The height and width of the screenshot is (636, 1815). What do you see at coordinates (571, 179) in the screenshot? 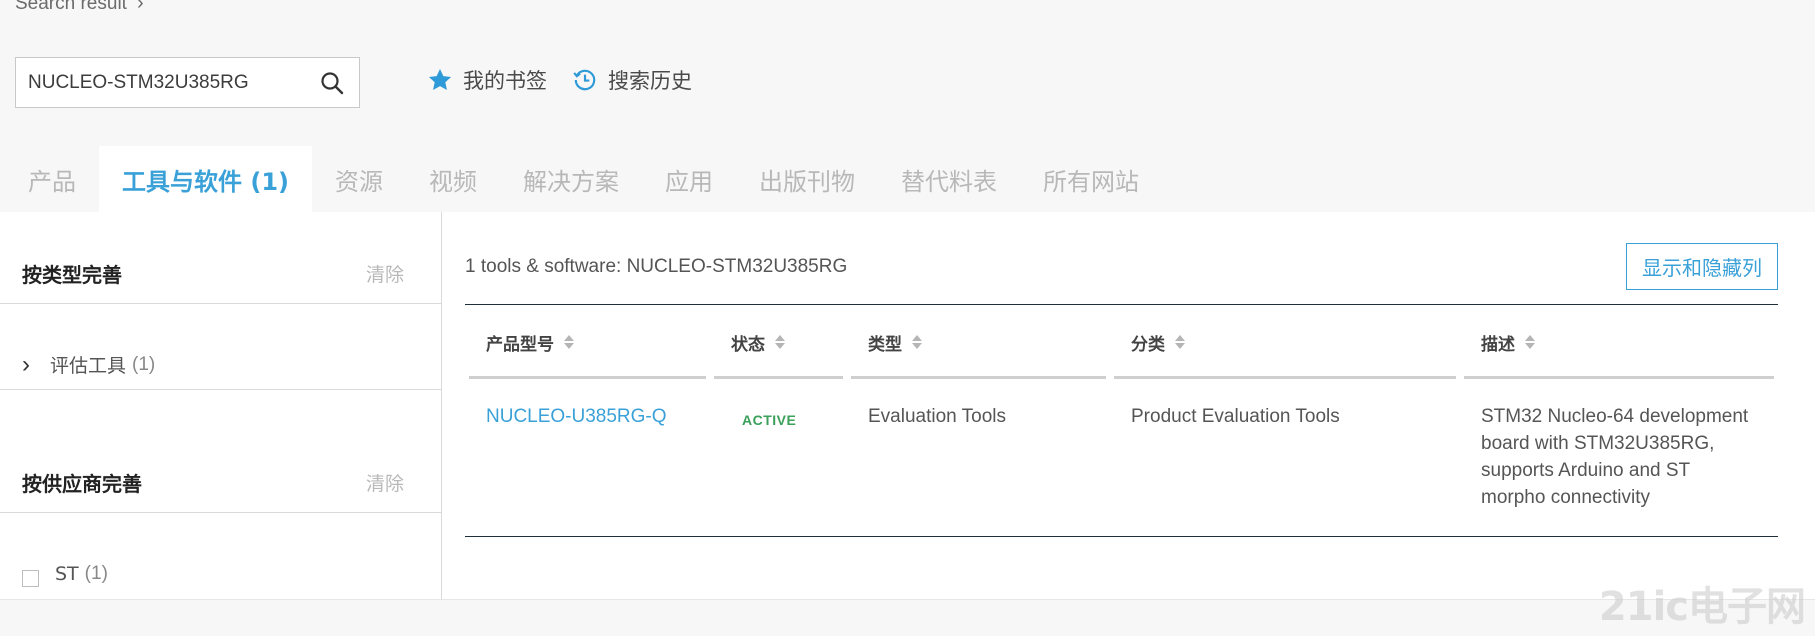
I see `tab-solutions: 解决方案` at bounding box center [571, 179].